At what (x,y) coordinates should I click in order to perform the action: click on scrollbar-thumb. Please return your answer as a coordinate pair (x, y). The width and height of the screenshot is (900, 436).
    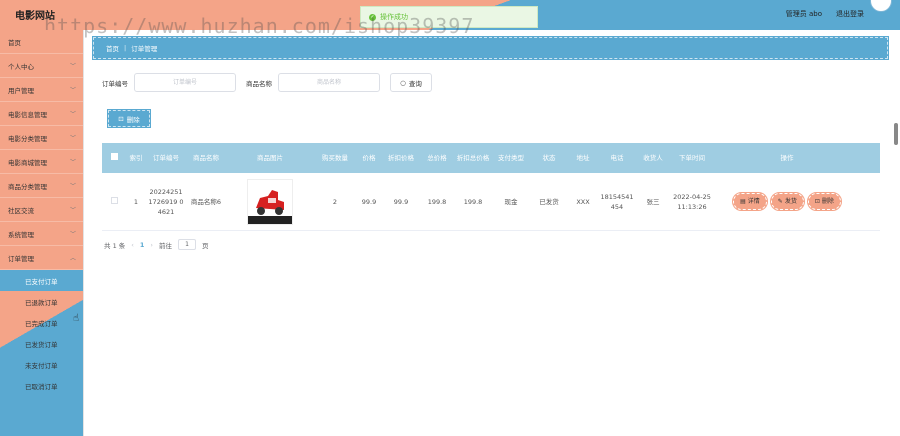
    Looking at the image, I should click on (896, 134).